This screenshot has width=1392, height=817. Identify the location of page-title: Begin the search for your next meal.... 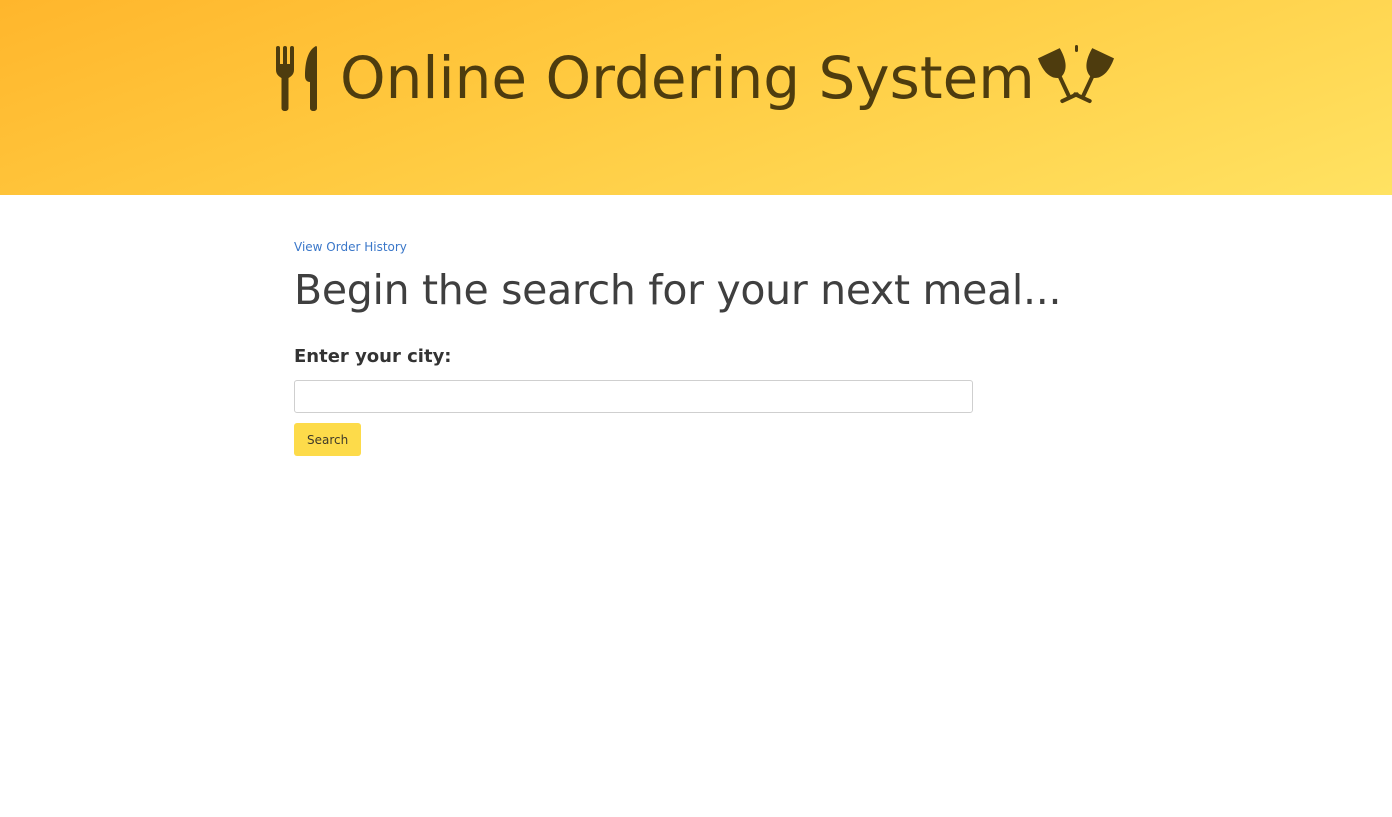
(678, 290).